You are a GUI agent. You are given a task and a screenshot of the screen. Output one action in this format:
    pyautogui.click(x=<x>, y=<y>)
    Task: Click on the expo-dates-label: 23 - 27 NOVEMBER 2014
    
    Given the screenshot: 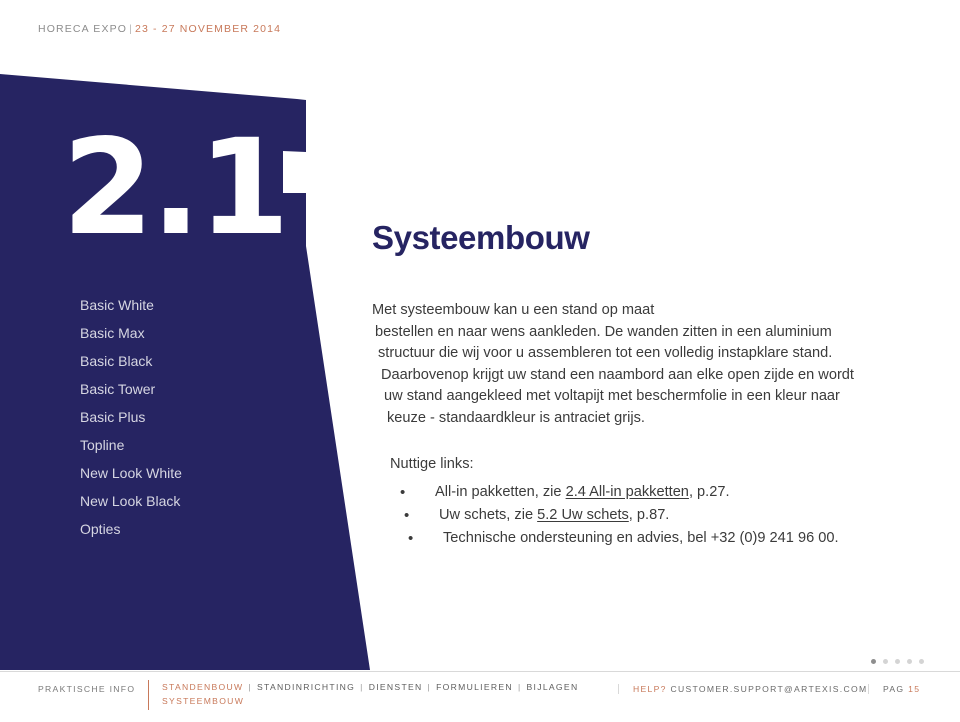 What is the action you would take?
    pyautogui.click(x=208, y=29)
    